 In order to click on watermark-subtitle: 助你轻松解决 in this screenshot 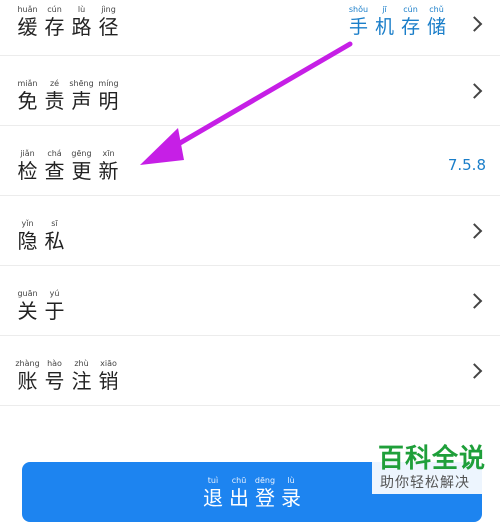, I will do `click(425, 483)`.